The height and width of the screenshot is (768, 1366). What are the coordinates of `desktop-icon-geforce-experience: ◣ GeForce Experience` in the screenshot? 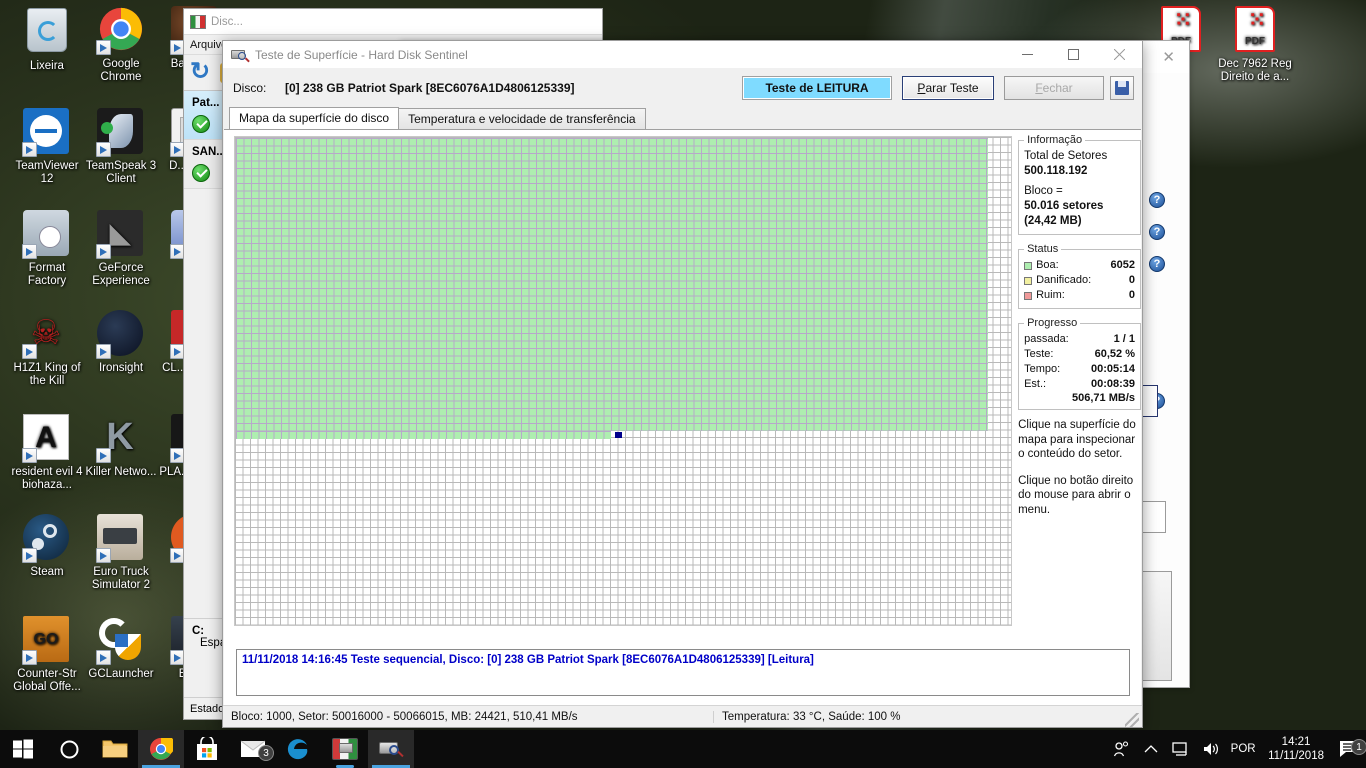 It's located at (121, 249).